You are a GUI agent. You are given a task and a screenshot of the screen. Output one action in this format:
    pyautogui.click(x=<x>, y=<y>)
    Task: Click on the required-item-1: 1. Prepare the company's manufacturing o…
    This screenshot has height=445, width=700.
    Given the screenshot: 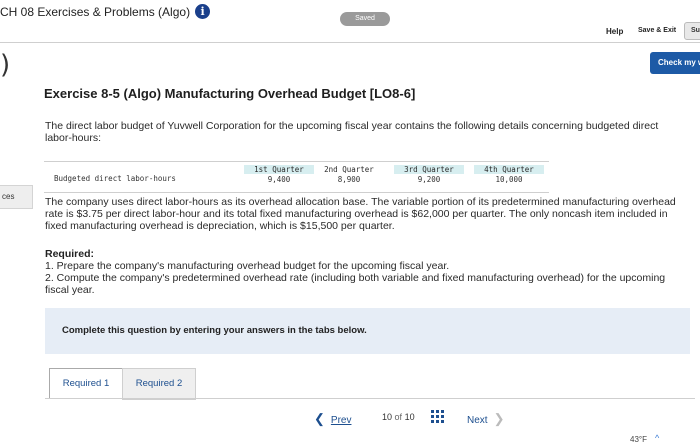 What is the action you would take?
    pyautogui.click(x=247, y=266)
    